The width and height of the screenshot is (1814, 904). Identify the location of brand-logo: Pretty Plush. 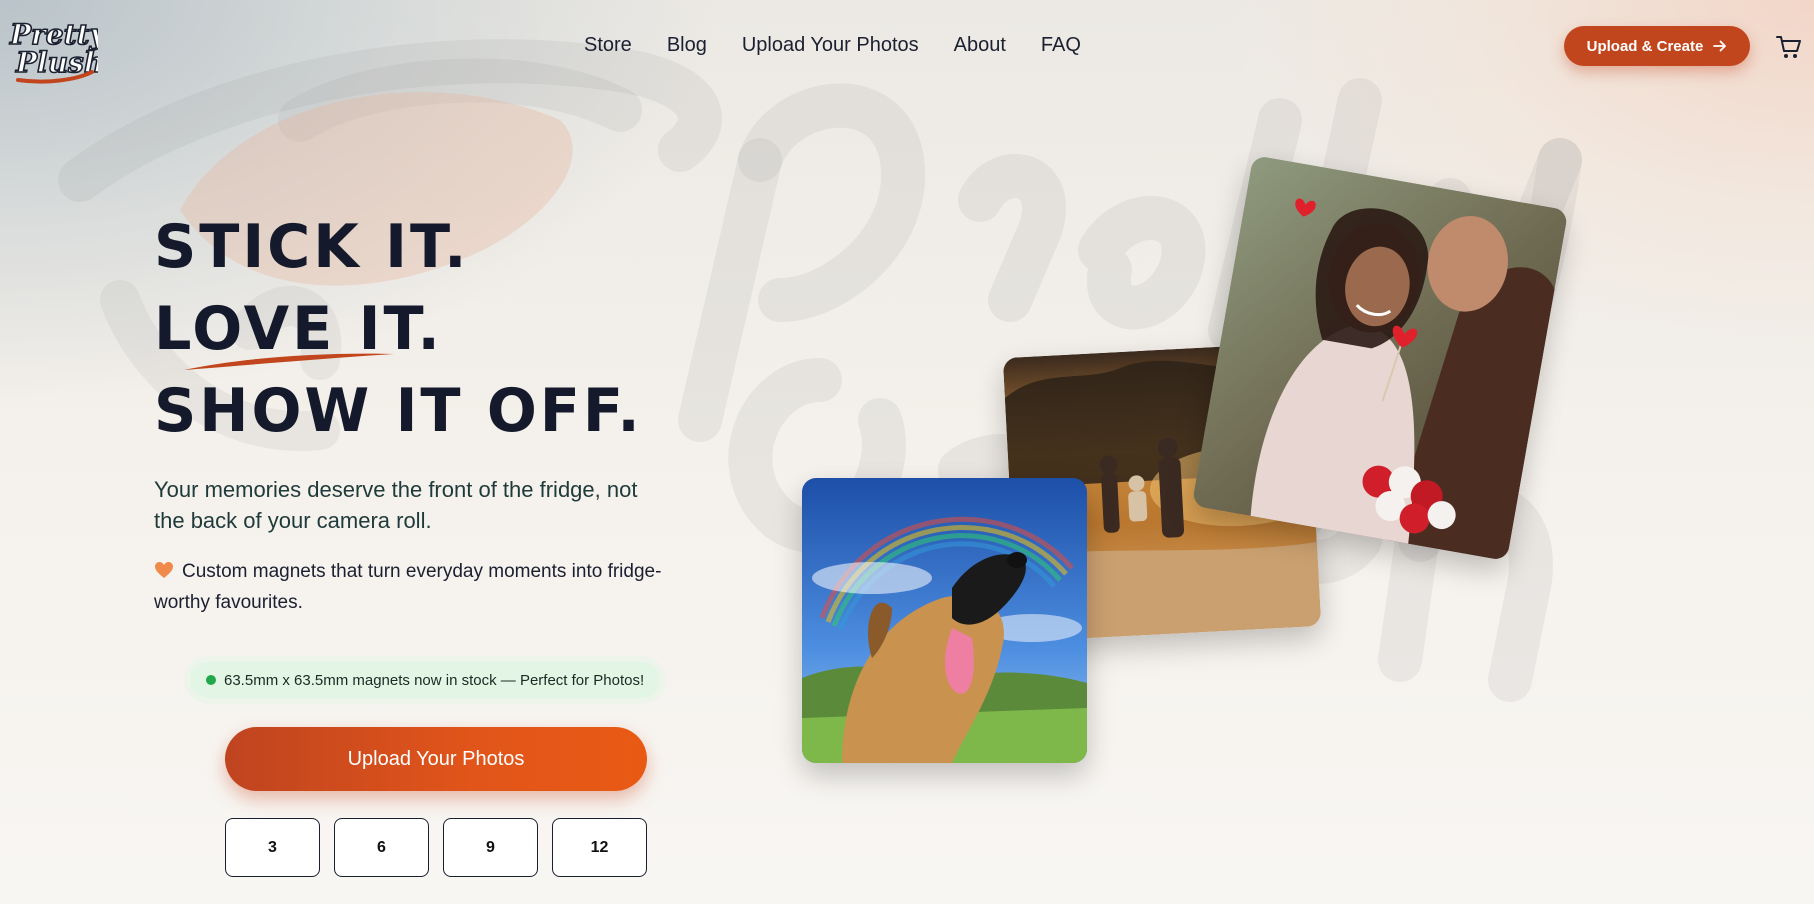
(52, 47).